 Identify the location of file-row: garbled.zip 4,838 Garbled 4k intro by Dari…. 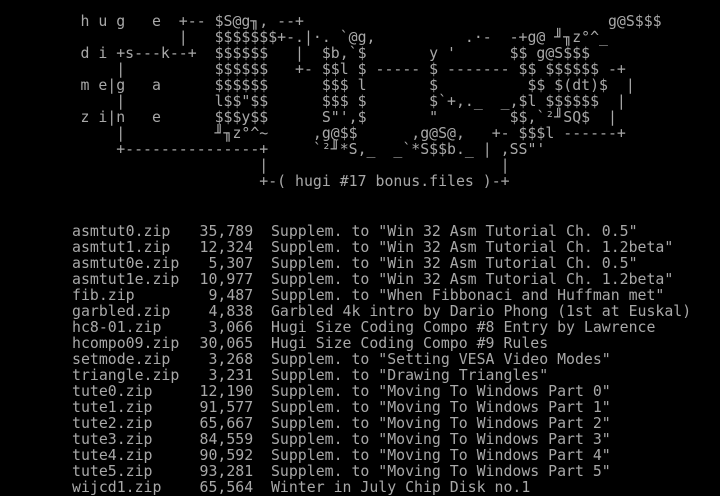
(381, 311).